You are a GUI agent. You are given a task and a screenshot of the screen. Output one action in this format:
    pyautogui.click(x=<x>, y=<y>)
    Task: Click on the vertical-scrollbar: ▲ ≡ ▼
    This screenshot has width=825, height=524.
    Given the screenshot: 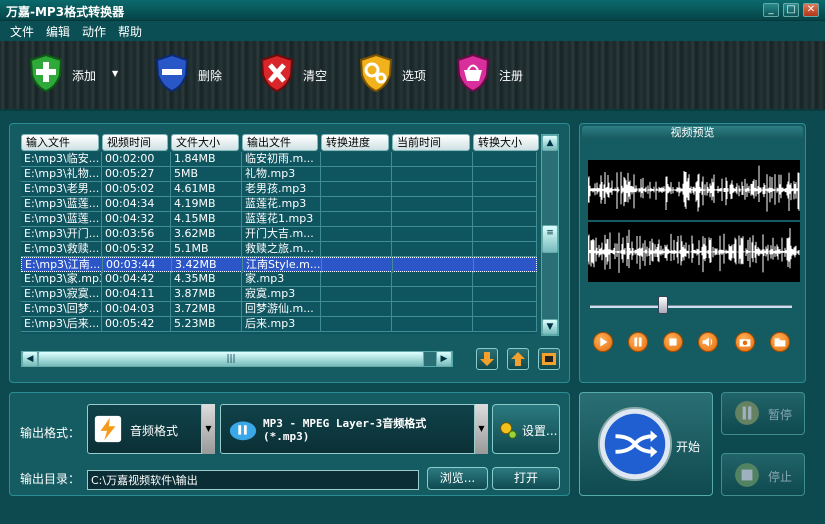 What is the action you would take?
    pyautogui.click(x=550, y=235)
    